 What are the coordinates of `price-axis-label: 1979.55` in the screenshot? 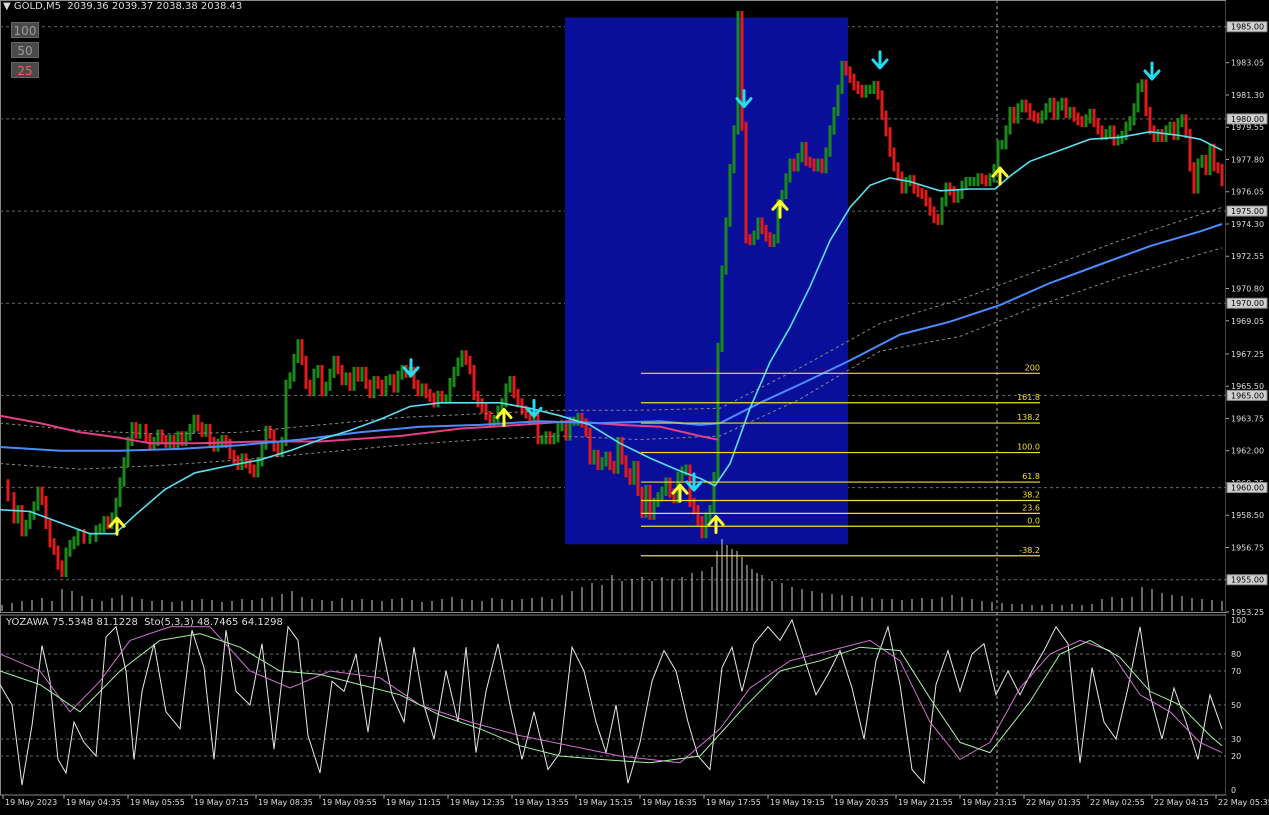 It's located at (1247, 127).